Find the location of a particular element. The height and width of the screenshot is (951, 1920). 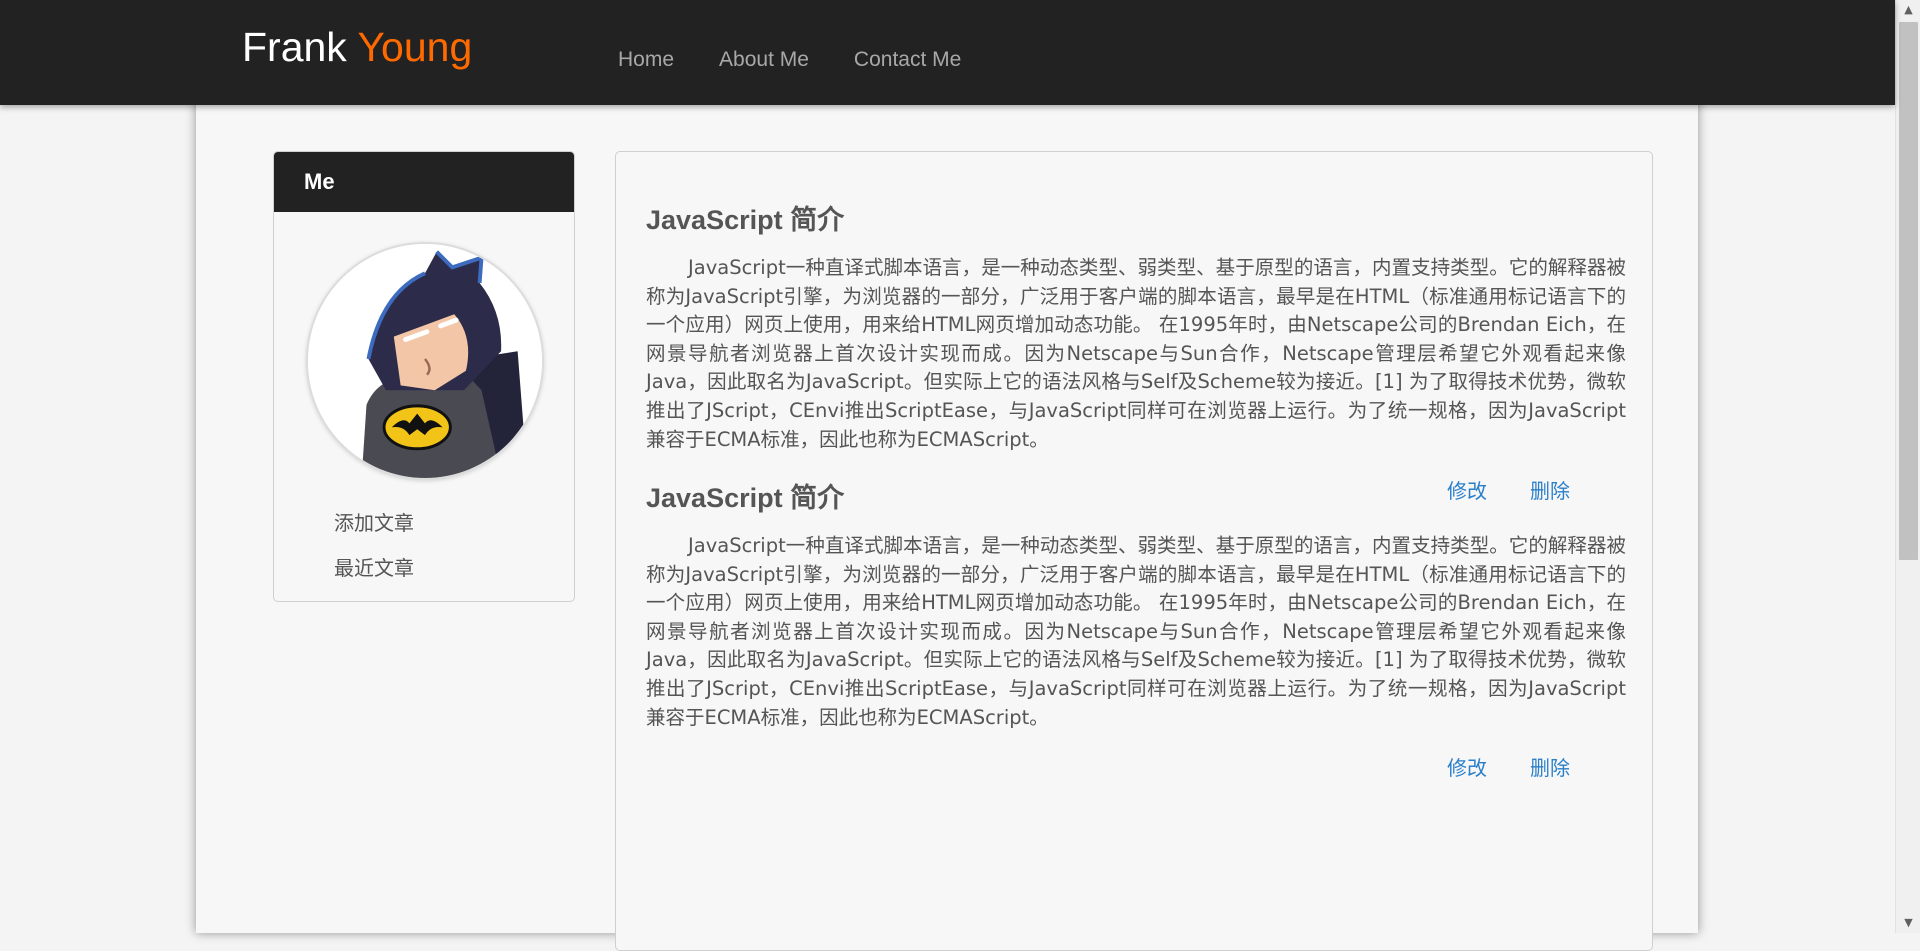

sidebar-title: Me is located at coordinates (424, 182).